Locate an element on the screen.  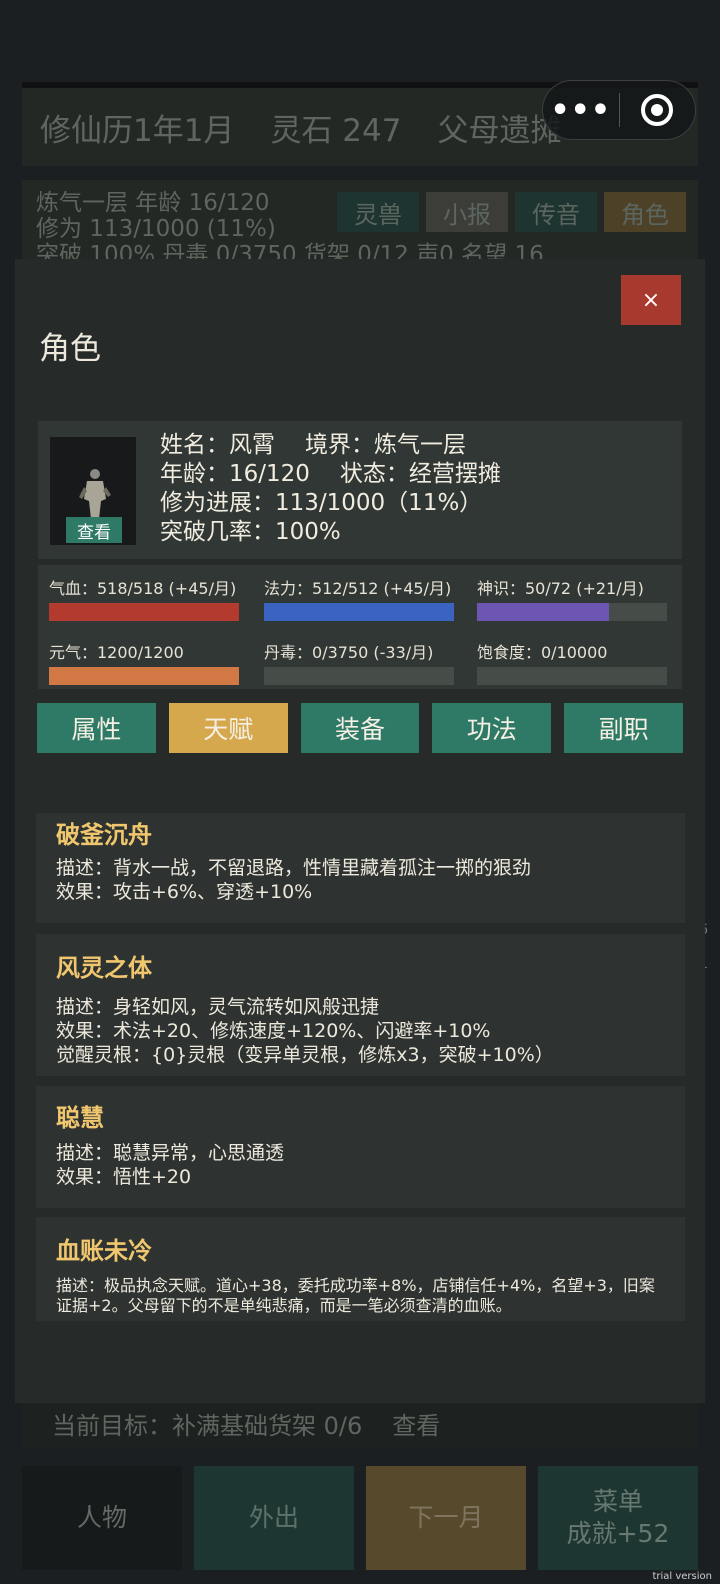
bar-label: 神识：50/72 (+21/月) is located at coordinates (560, 588).